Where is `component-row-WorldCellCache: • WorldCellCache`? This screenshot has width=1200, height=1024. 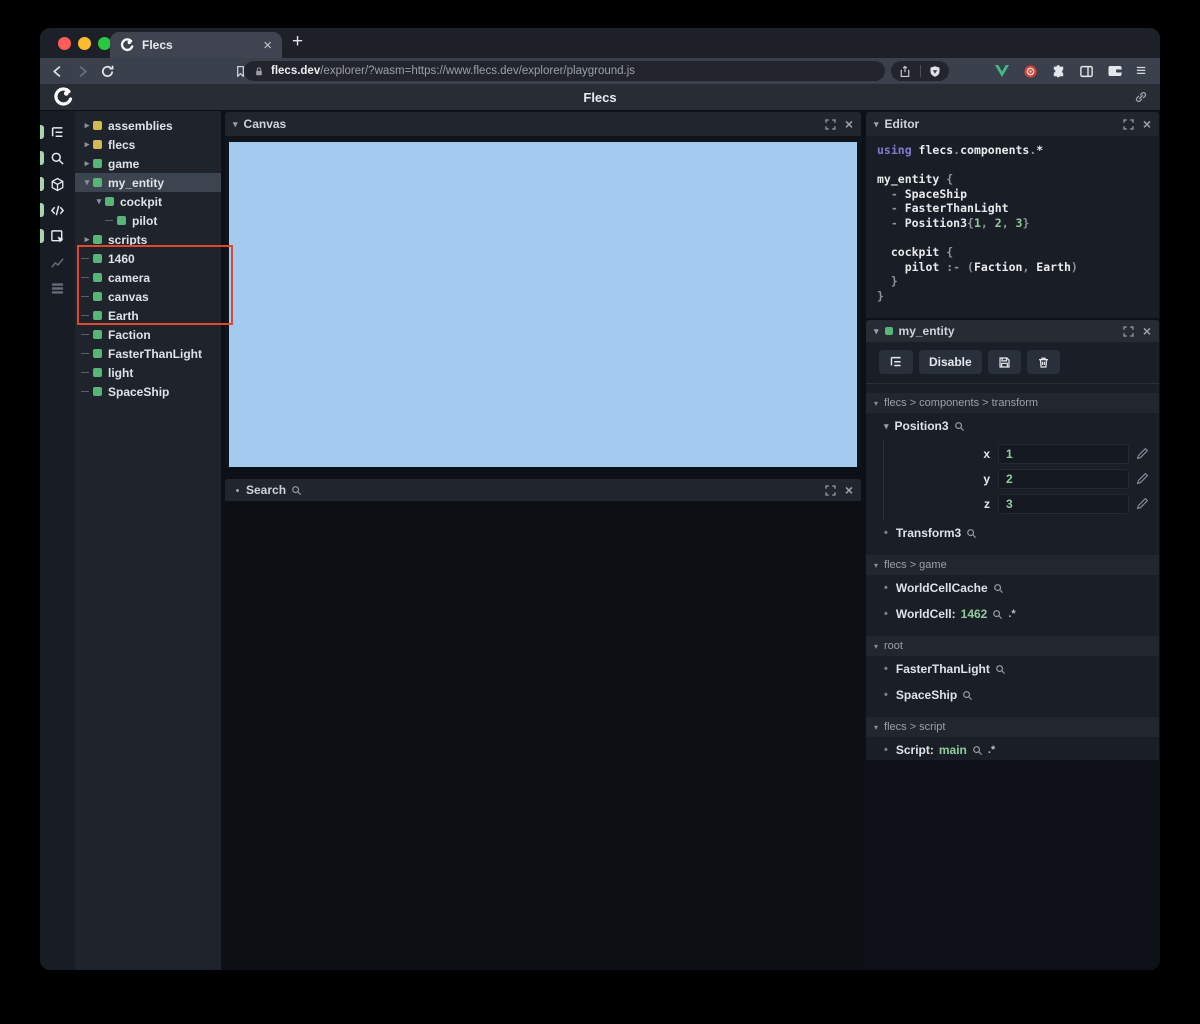 component-row-WorldCellCache: • WorldCellCache is located at coordinates (1012, 588).